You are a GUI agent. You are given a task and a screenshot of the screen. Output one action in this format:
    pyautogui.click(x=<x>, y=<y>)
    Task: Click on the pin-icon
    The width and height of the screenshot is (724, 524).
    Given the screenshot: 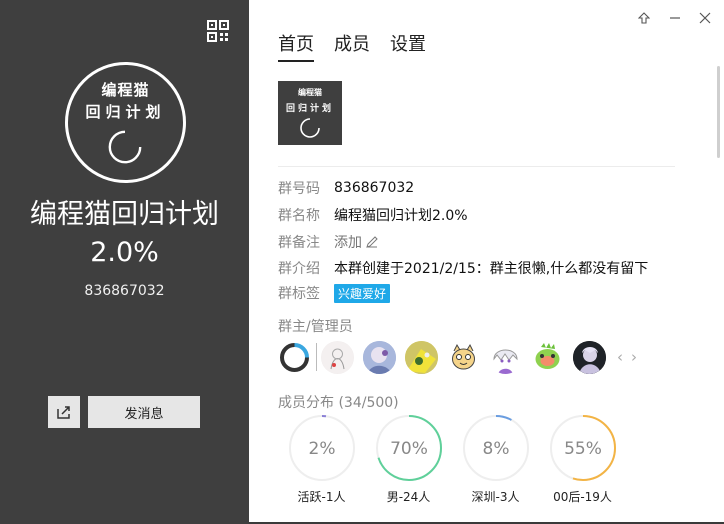 What is the action you would take?
    pyautogui.click(x=644, y=18)
    